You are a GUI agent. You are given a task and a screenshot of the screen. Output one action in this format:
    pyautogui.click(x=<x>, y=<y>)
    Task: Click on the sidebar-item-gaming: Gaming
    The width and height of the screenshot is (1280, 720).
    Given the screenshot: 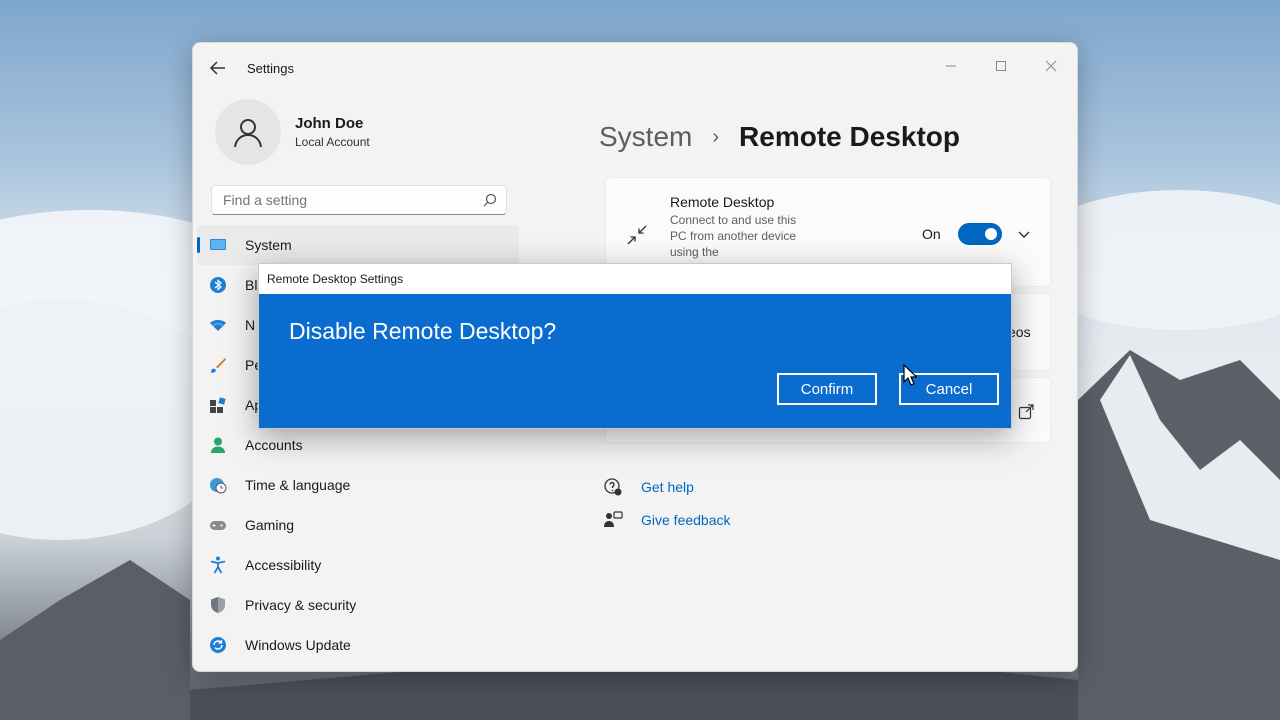 What is the action you would take?
    pyautogui.click(x=358, y=525)
    